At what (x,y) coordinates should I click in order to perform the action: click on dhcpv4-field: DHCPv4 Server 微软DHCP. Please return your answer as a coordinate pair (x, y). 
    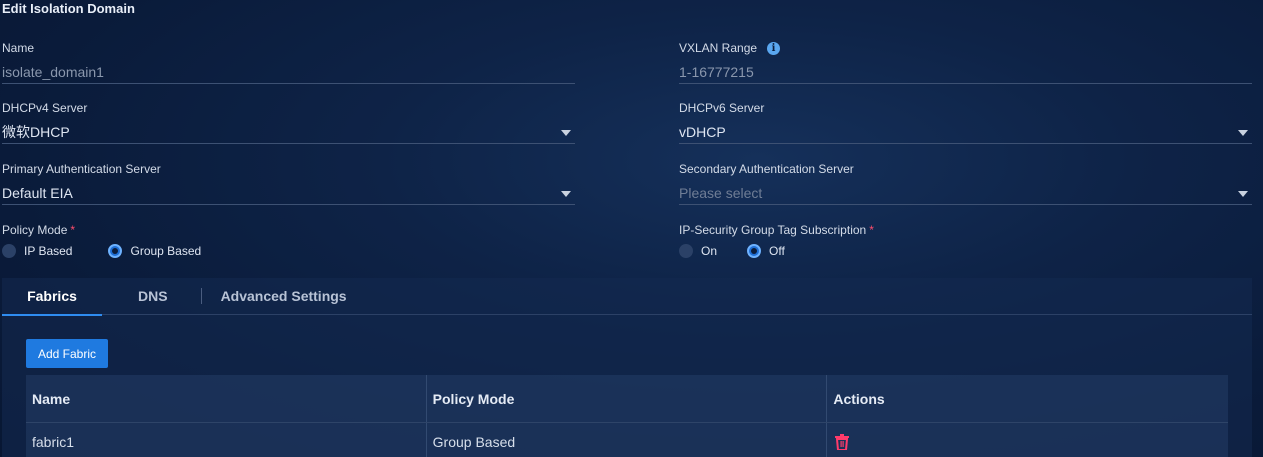
    Looking at the image, I should click on (288, 122).